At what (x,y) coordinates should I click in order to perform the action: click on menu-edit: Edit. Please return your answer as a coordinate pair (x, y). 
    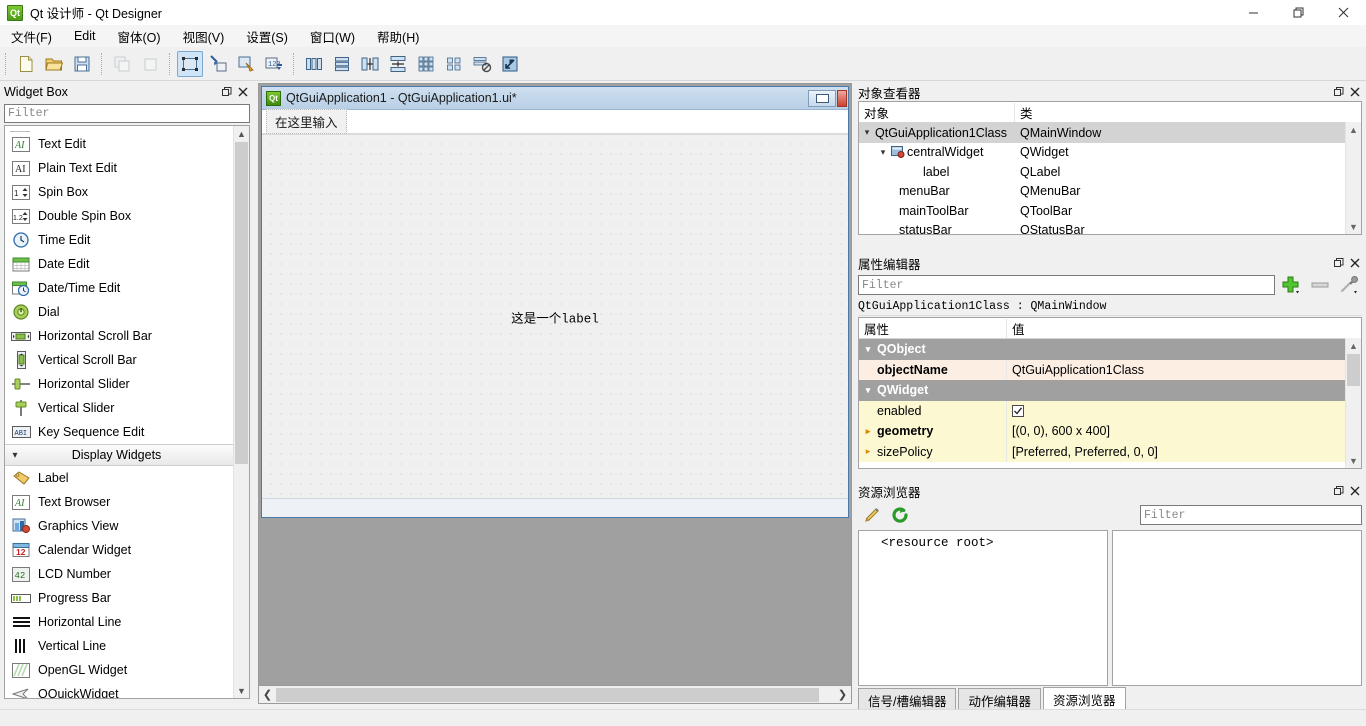
    Looking at the image, I should click on (85, 36).